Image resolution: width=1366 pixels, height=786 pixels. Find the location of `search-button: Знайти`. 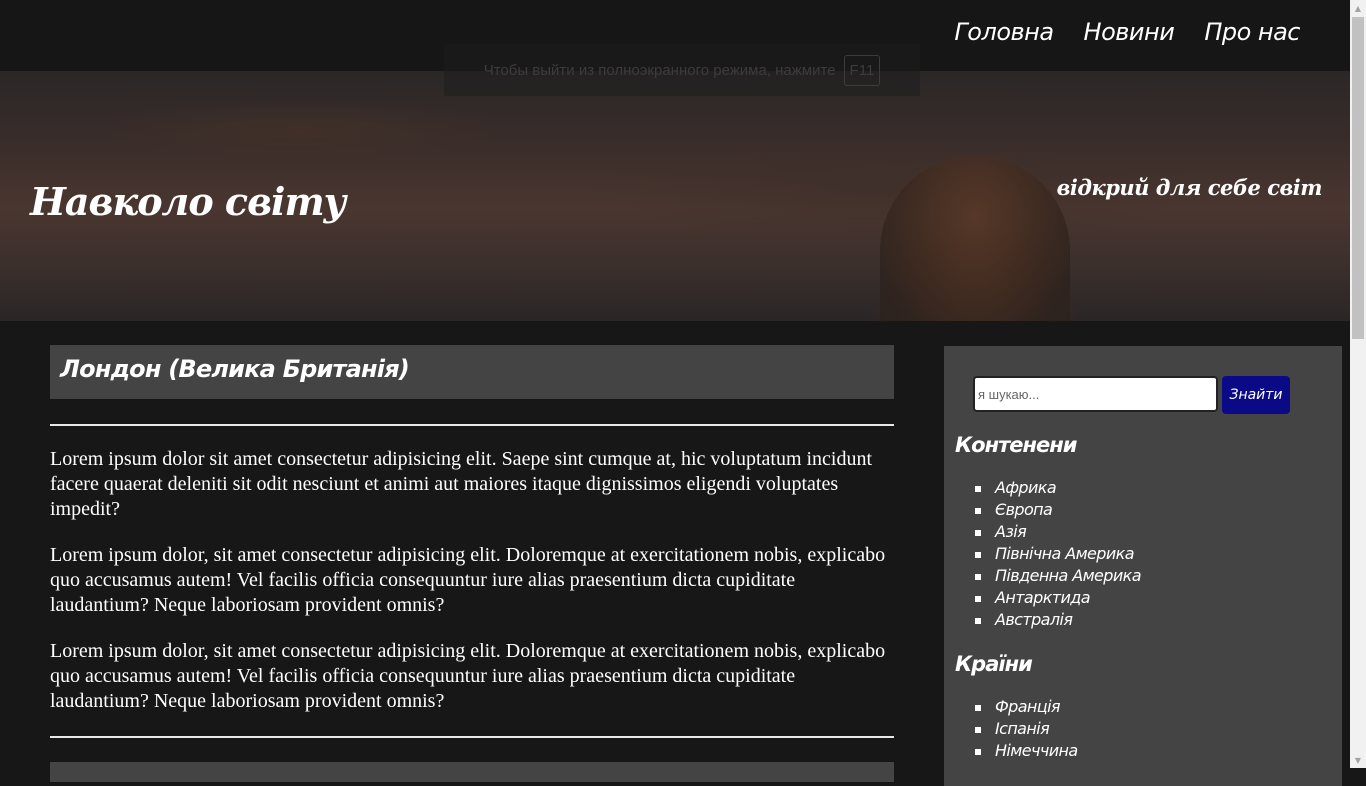

search-button: Знайти is located at coordinates (1256, 395).